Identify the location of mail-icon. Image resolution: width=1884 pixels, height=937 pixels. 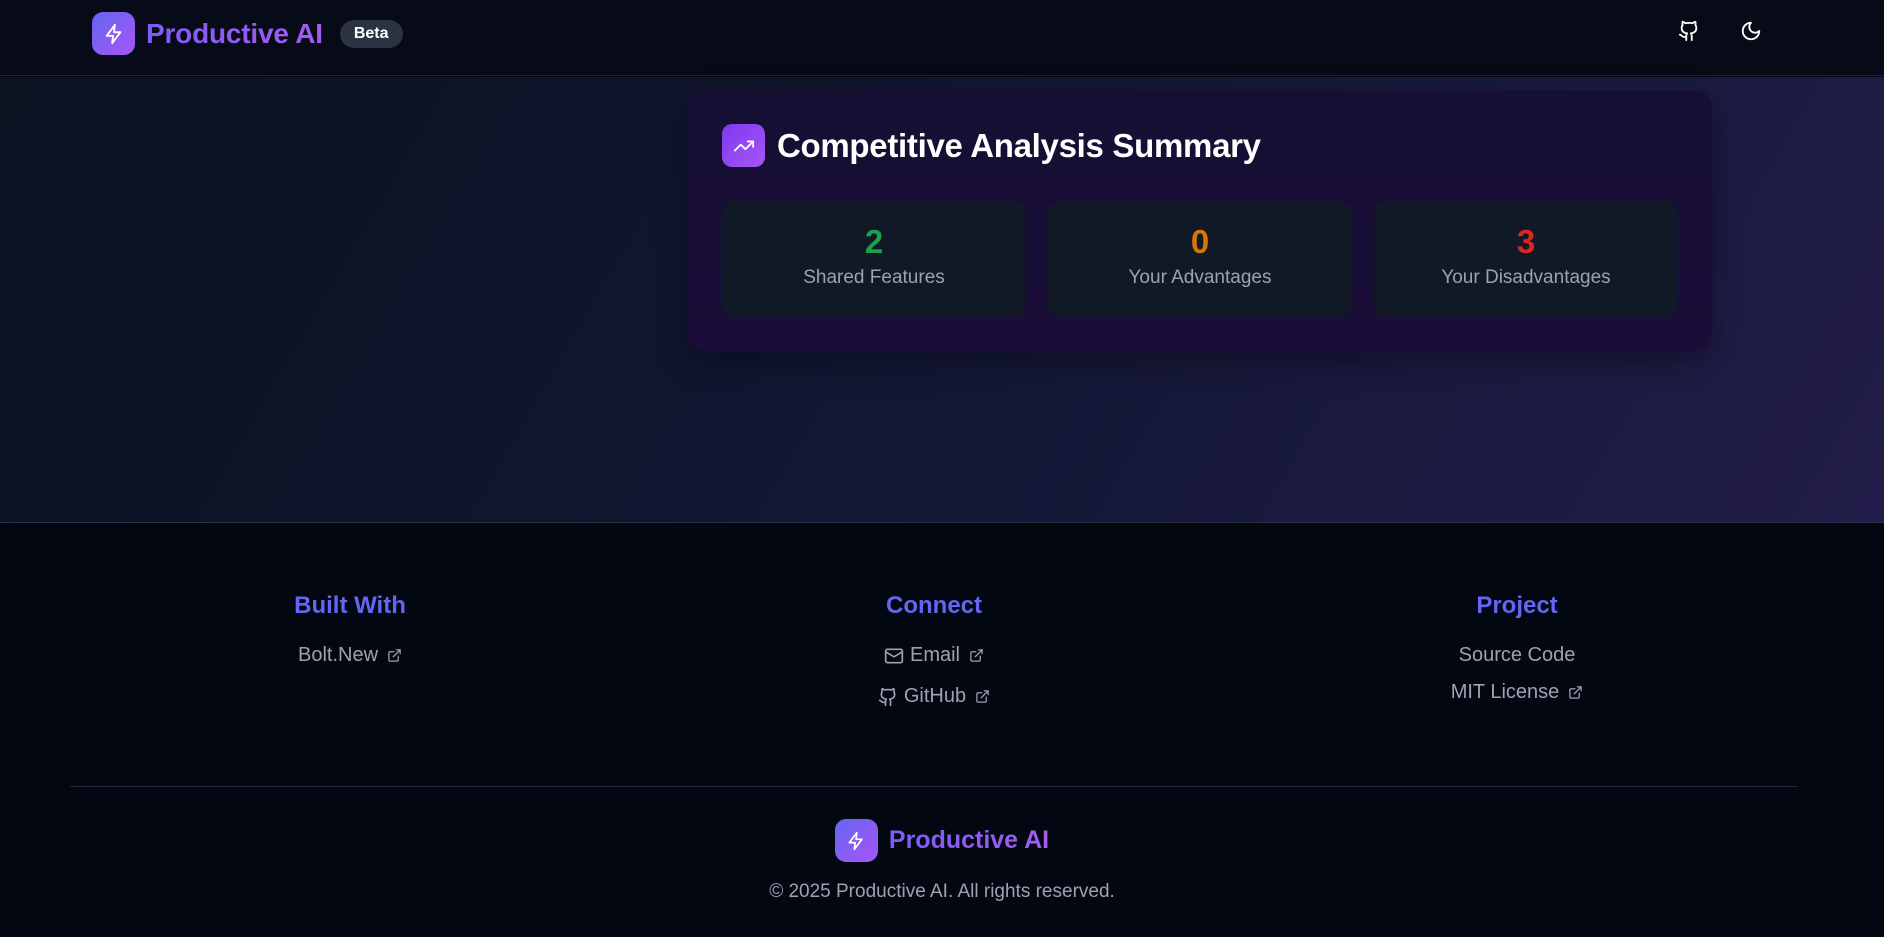
(894, 655).